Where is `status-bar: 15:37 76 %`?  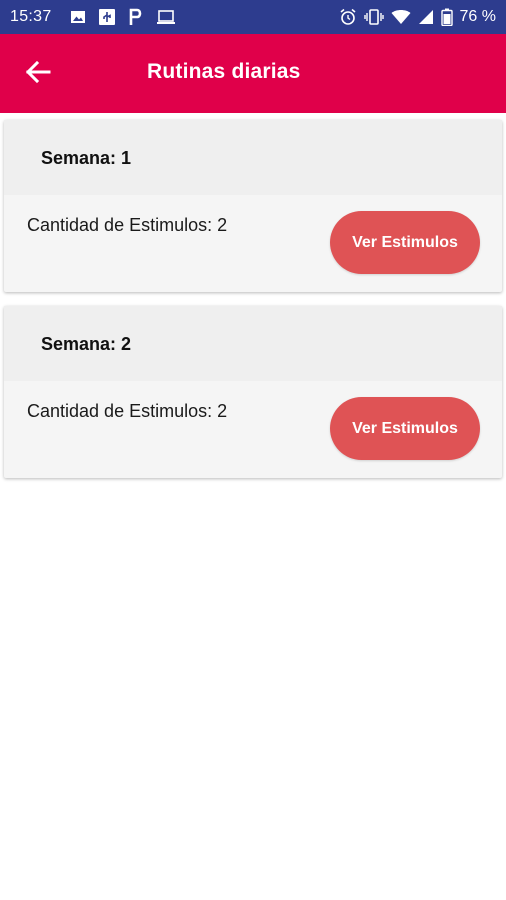 status-bar: 15:37 76 % is located at coordinates (253, 17).